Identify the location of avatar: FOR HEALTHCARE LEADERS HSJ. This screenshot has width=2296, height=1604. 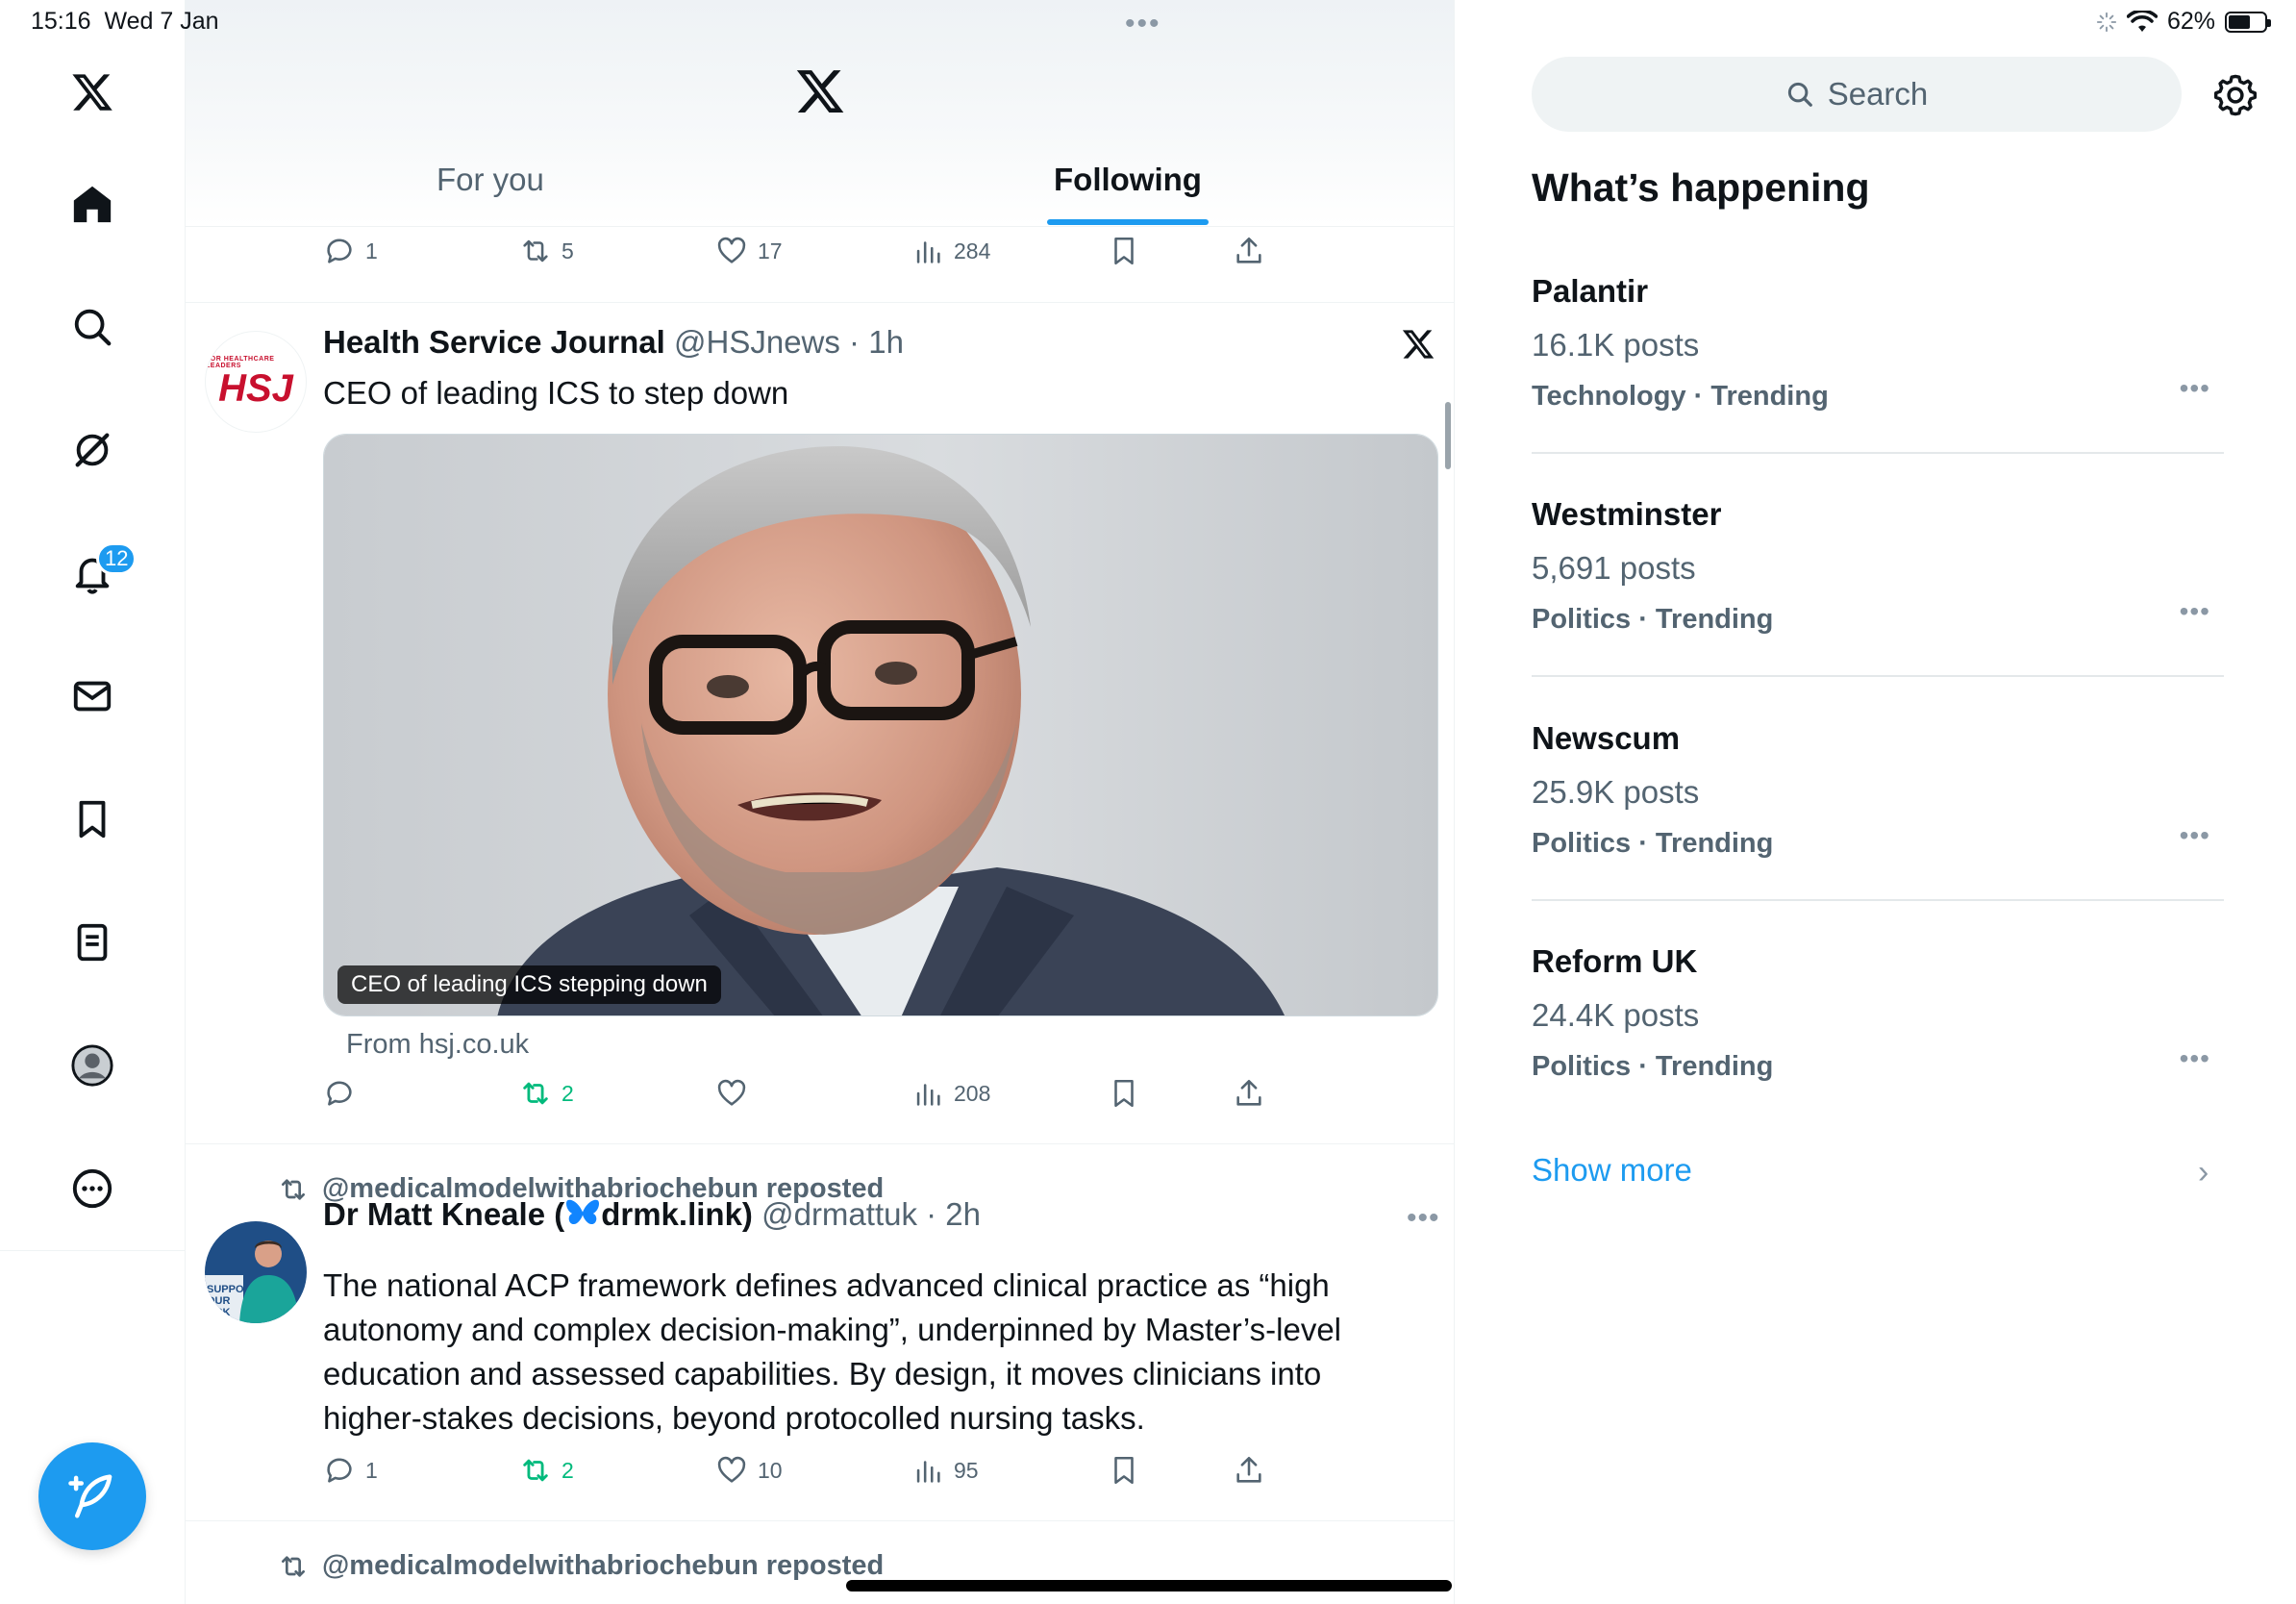
(256, 382).